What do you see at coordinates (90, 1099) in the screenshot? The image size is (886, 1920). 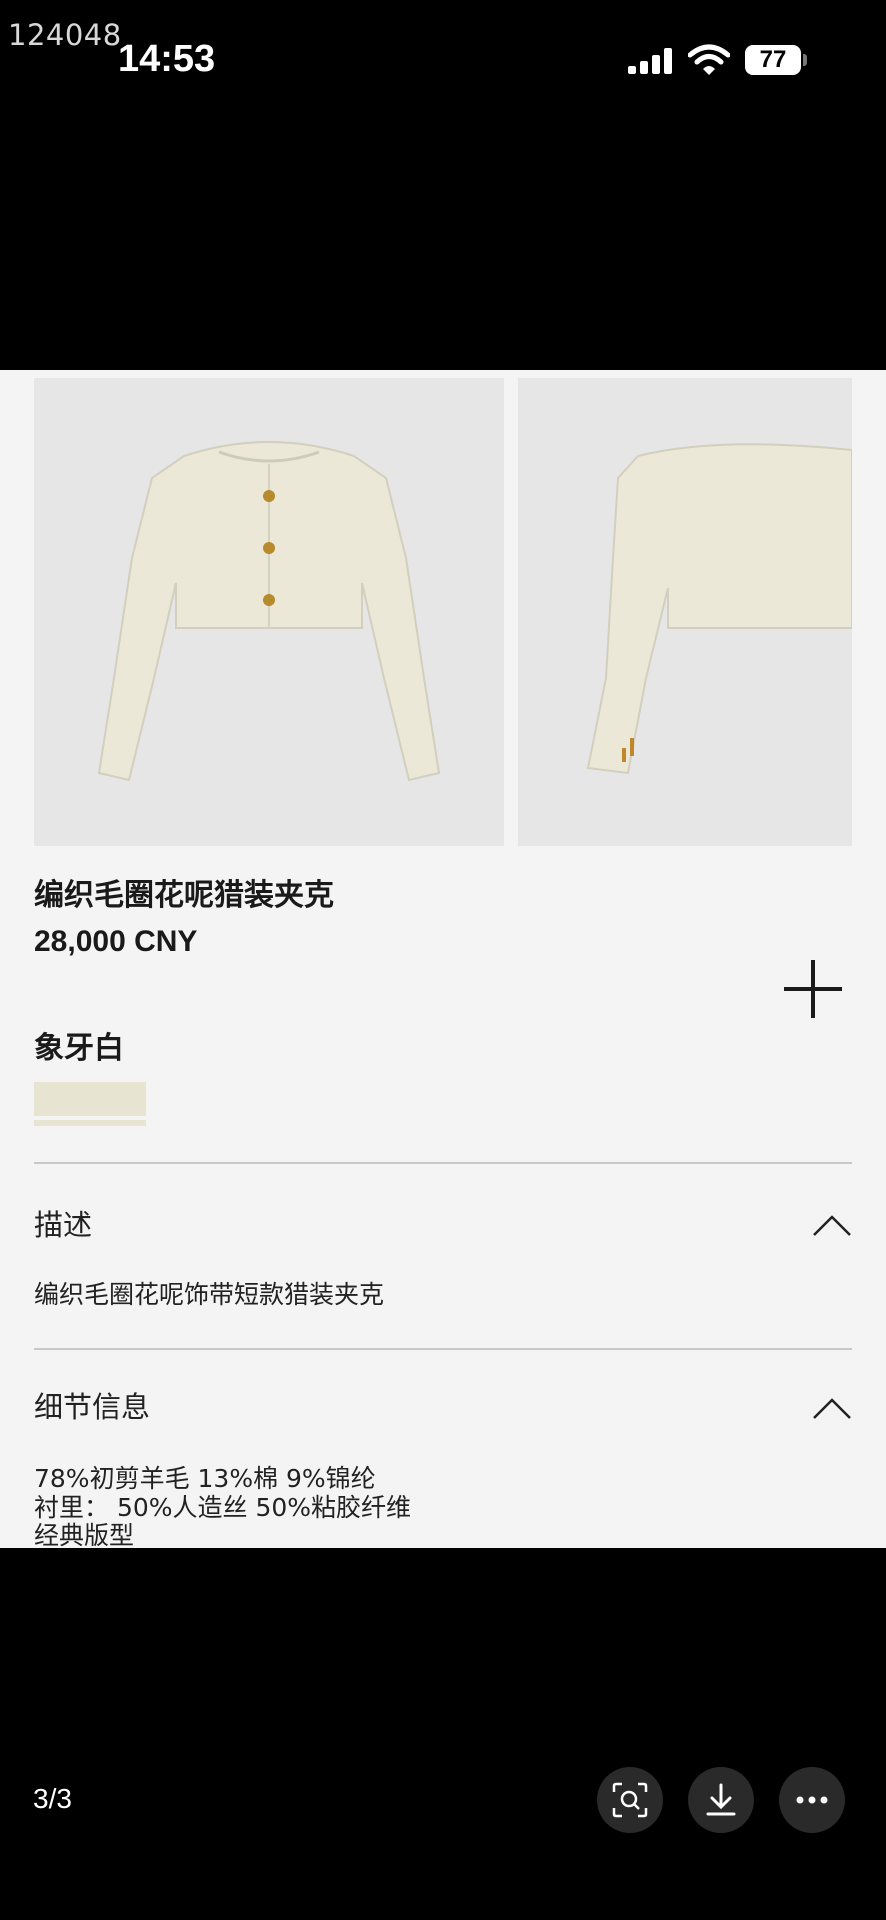 I see `swatch-fill` at bounding box center [90, 1099].